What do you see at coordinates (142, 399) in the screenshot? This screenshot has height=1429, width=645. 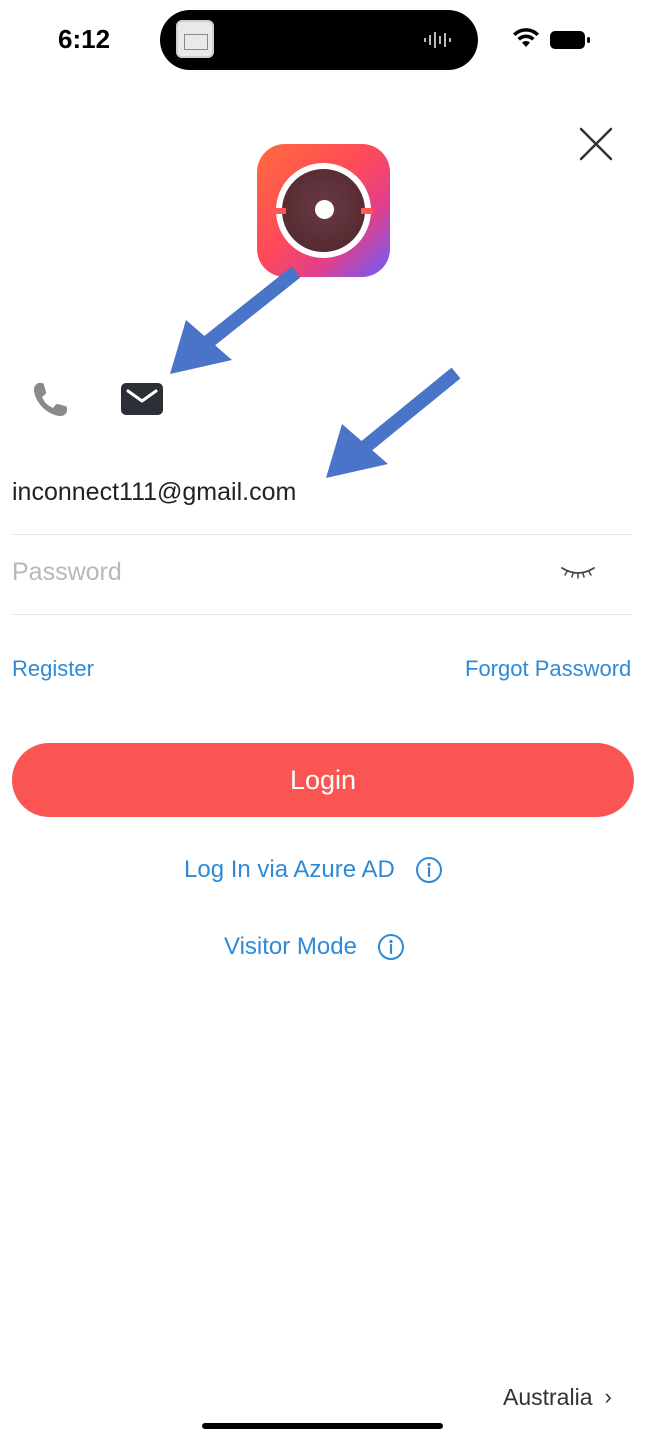 I see `mail-icon` at bounding box center [142, 399].